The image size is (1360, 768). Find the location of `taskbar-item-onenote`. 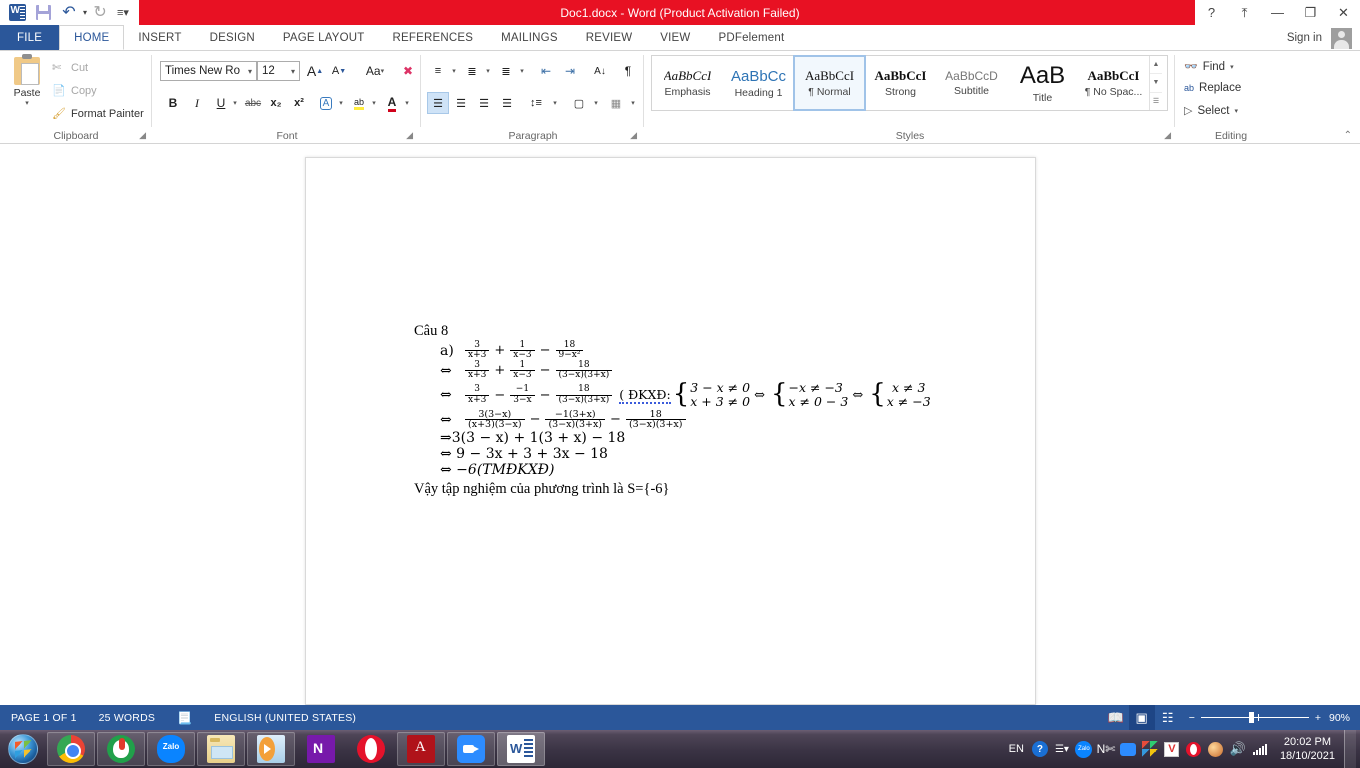

taskbar-item-onenote is located at coordinates (321, 749).